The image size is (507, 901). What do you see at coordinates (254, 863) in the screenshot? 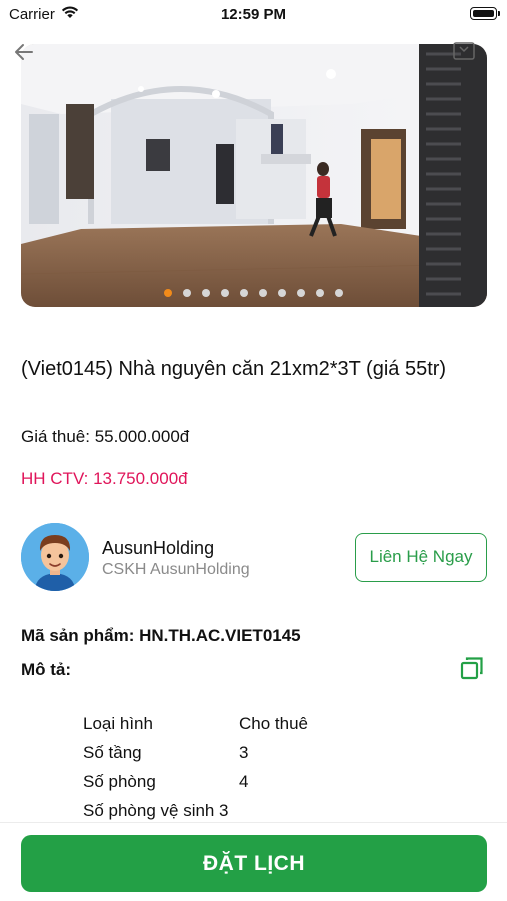
I see `book-appointment-button: ĐẶT LỊCH` at bounding box center [254, 863].